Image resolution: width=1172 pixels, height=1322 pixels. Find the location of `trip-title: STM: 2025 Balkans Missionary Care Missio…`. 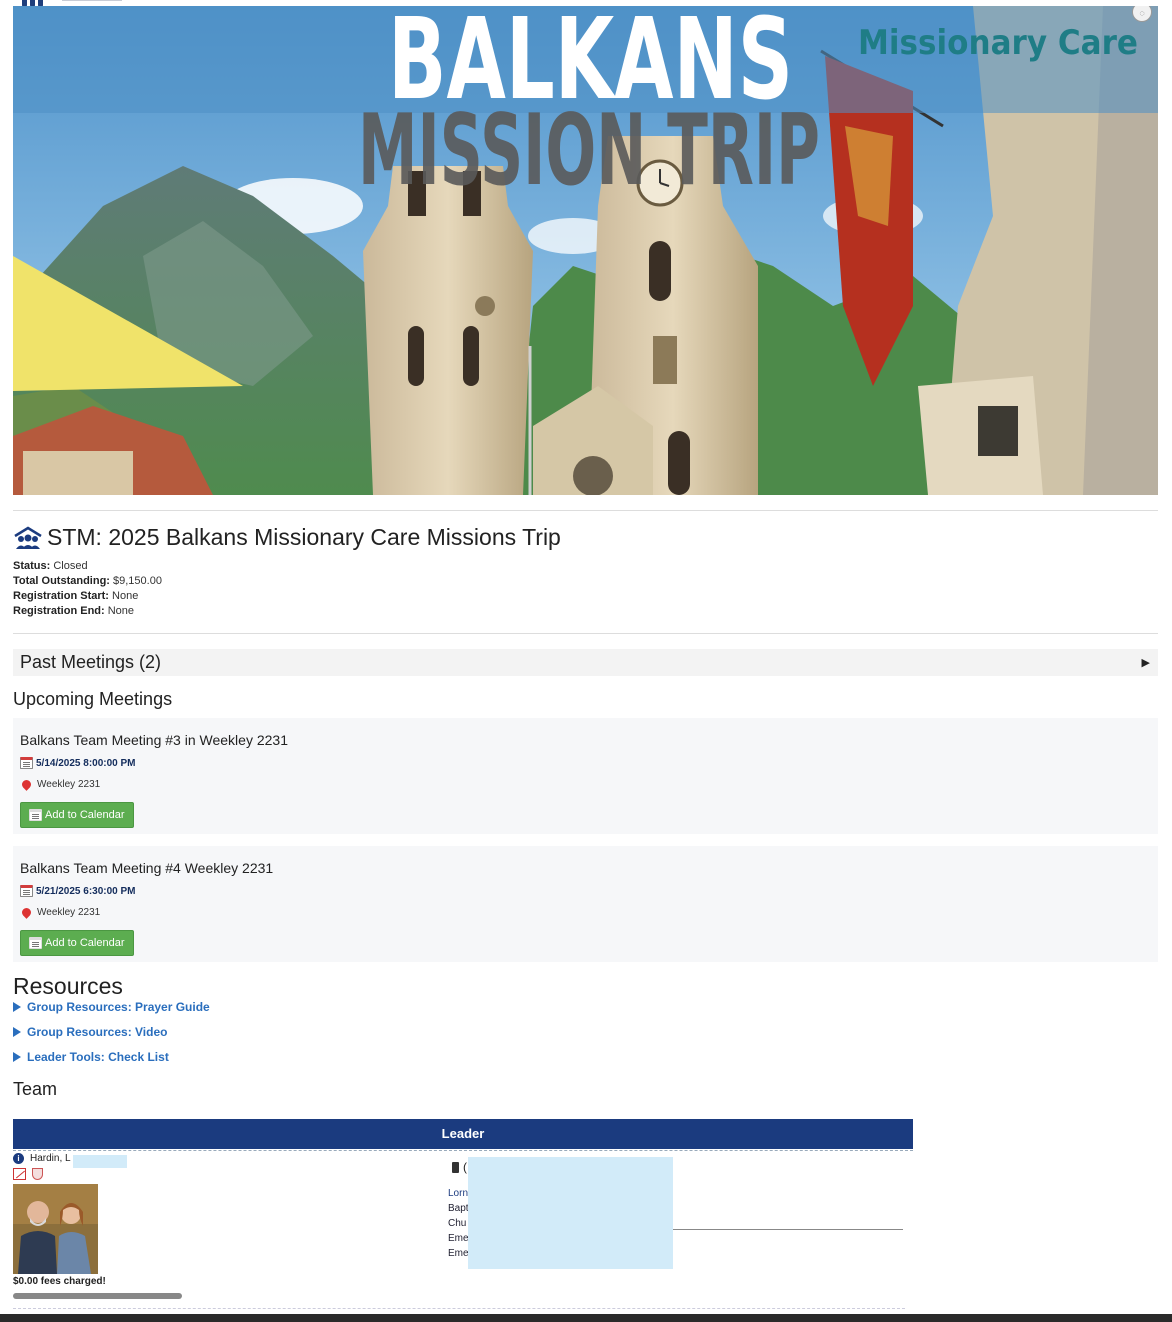

trip-title: STM: 2025 Balkans Missionary Care Missio… is located at coordinates (287, 537).